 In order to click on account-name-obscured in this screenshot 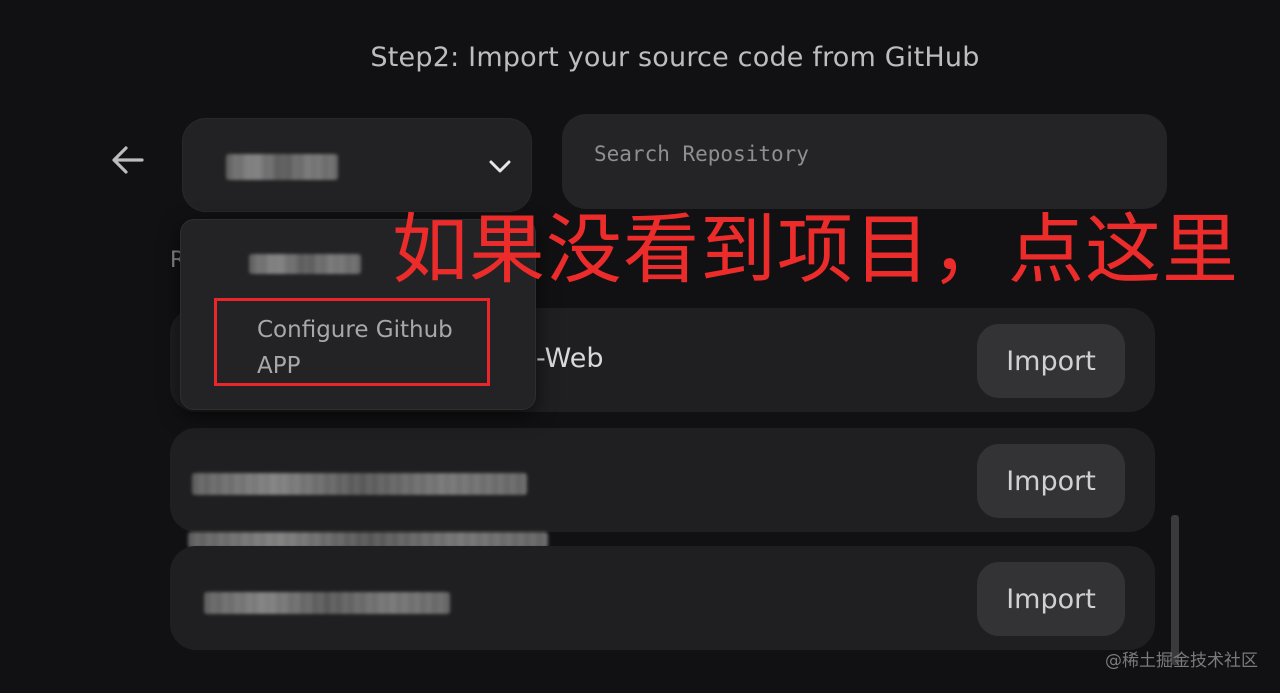, I will do `click(282, 167)`.